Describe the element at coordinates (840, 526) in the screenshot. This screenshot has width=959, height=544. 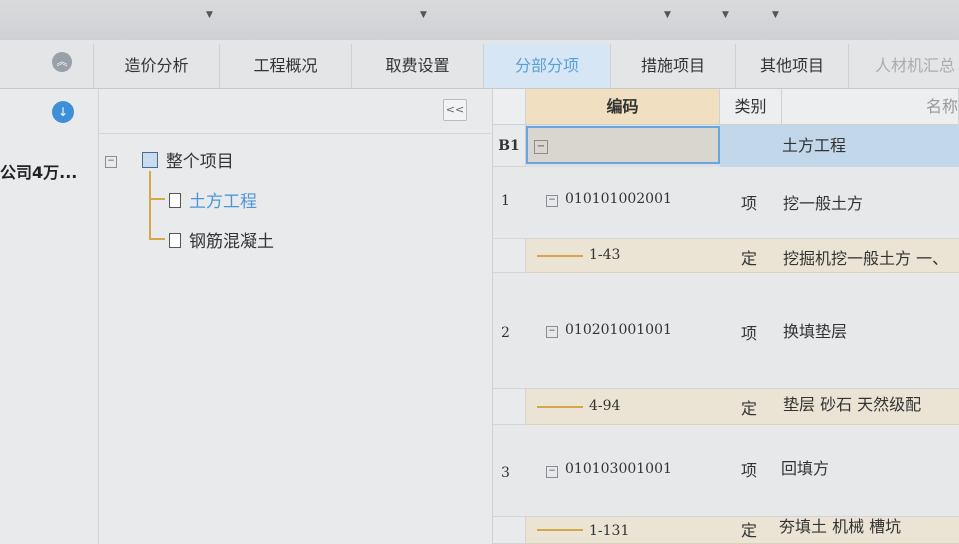
I see `quota-name: 夯填土 机械 槽坑` at that location.